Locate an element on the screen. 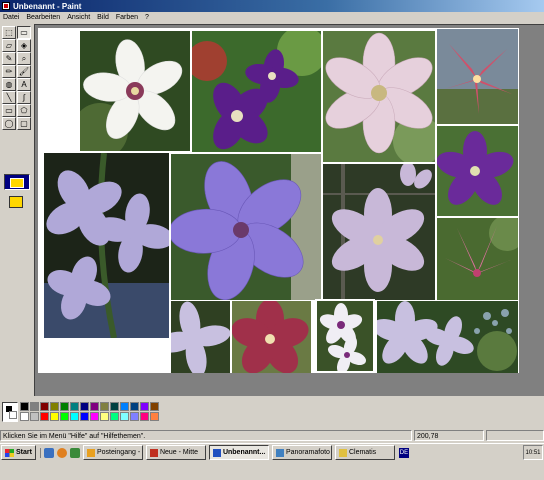  taskbar-button: Panoramafoto is located at coordinates (301, 452).